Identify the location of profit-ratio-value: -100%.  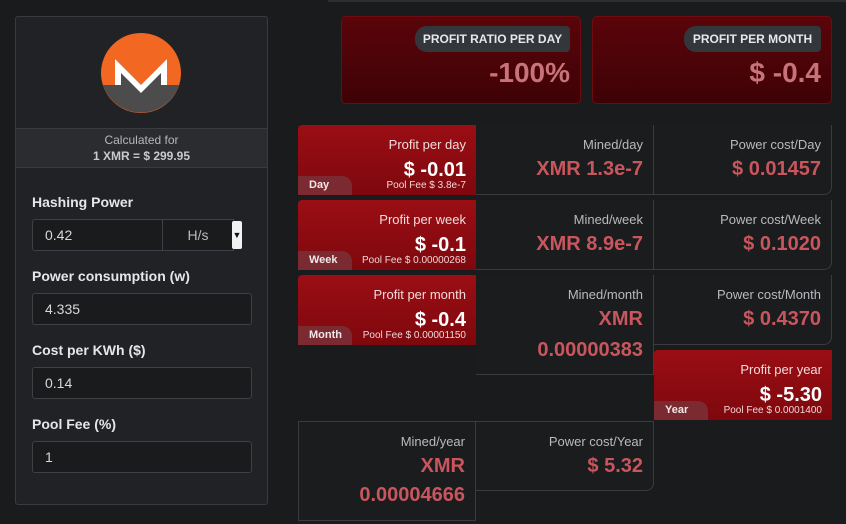
(529, 72).